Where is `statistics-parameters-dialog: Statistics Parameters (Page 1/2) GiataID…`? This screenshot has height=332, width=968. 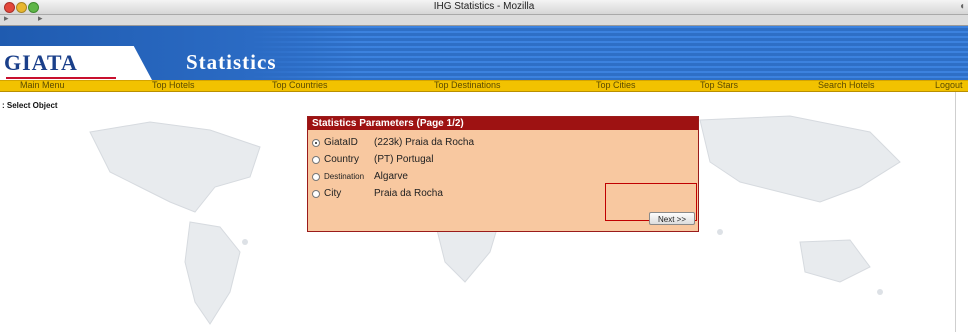 statistics-parameters-dialog: Statistics Parameters (Page 1/2) GiataID… is located at coordinates (503, 174).